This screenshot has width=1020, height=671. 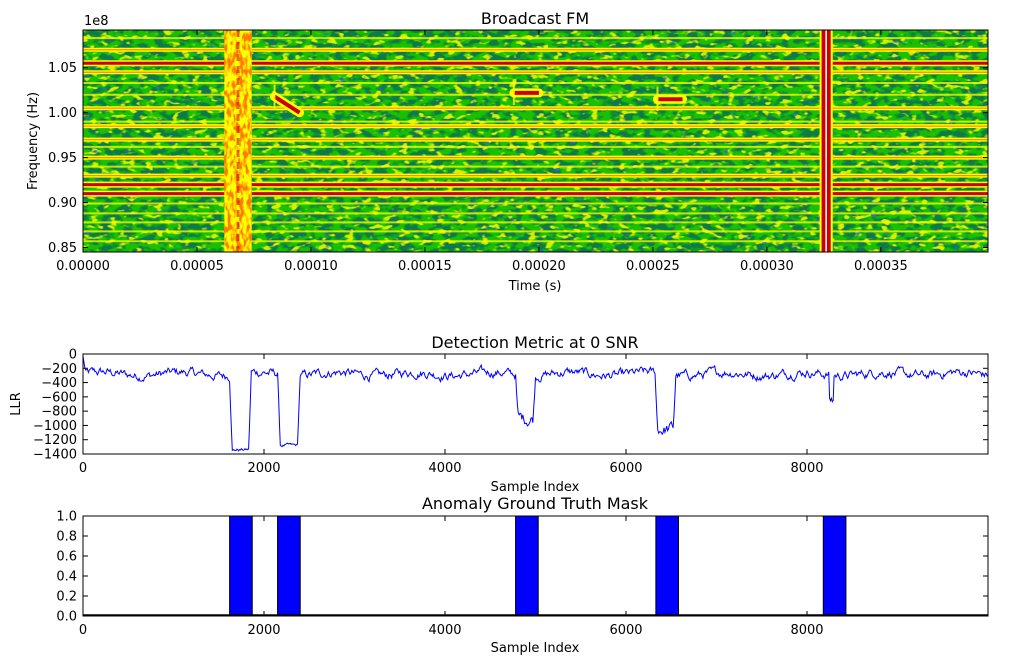 What do you see at coordinates (55, 426) in the screenshot?
I see `y-tick-label: −1000` at bounding box center [55, 426].